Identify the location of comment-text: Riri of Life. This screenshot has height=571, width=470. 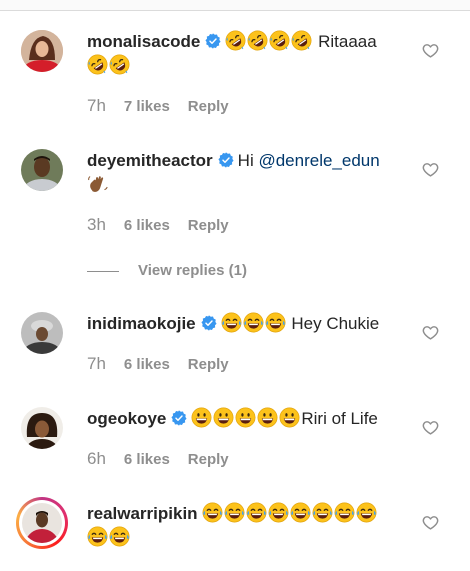
(339, 418).